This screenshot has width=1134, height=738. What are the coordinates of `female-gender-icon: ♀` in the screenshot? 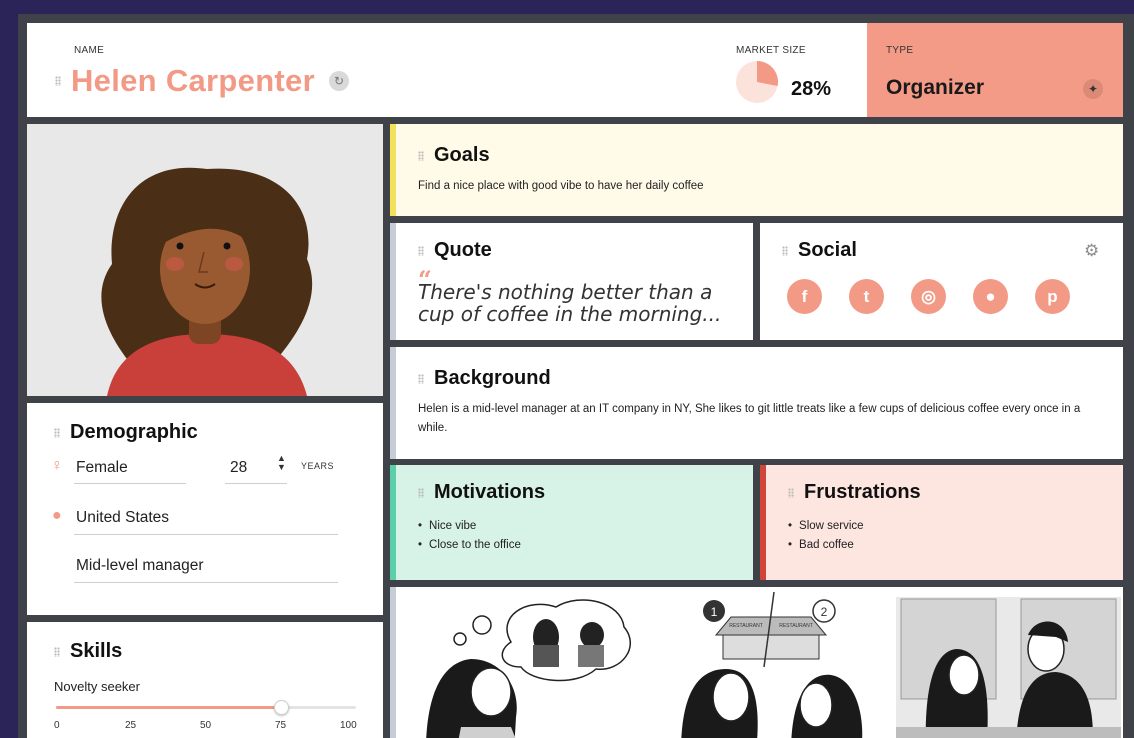 It's located at (57, 465).